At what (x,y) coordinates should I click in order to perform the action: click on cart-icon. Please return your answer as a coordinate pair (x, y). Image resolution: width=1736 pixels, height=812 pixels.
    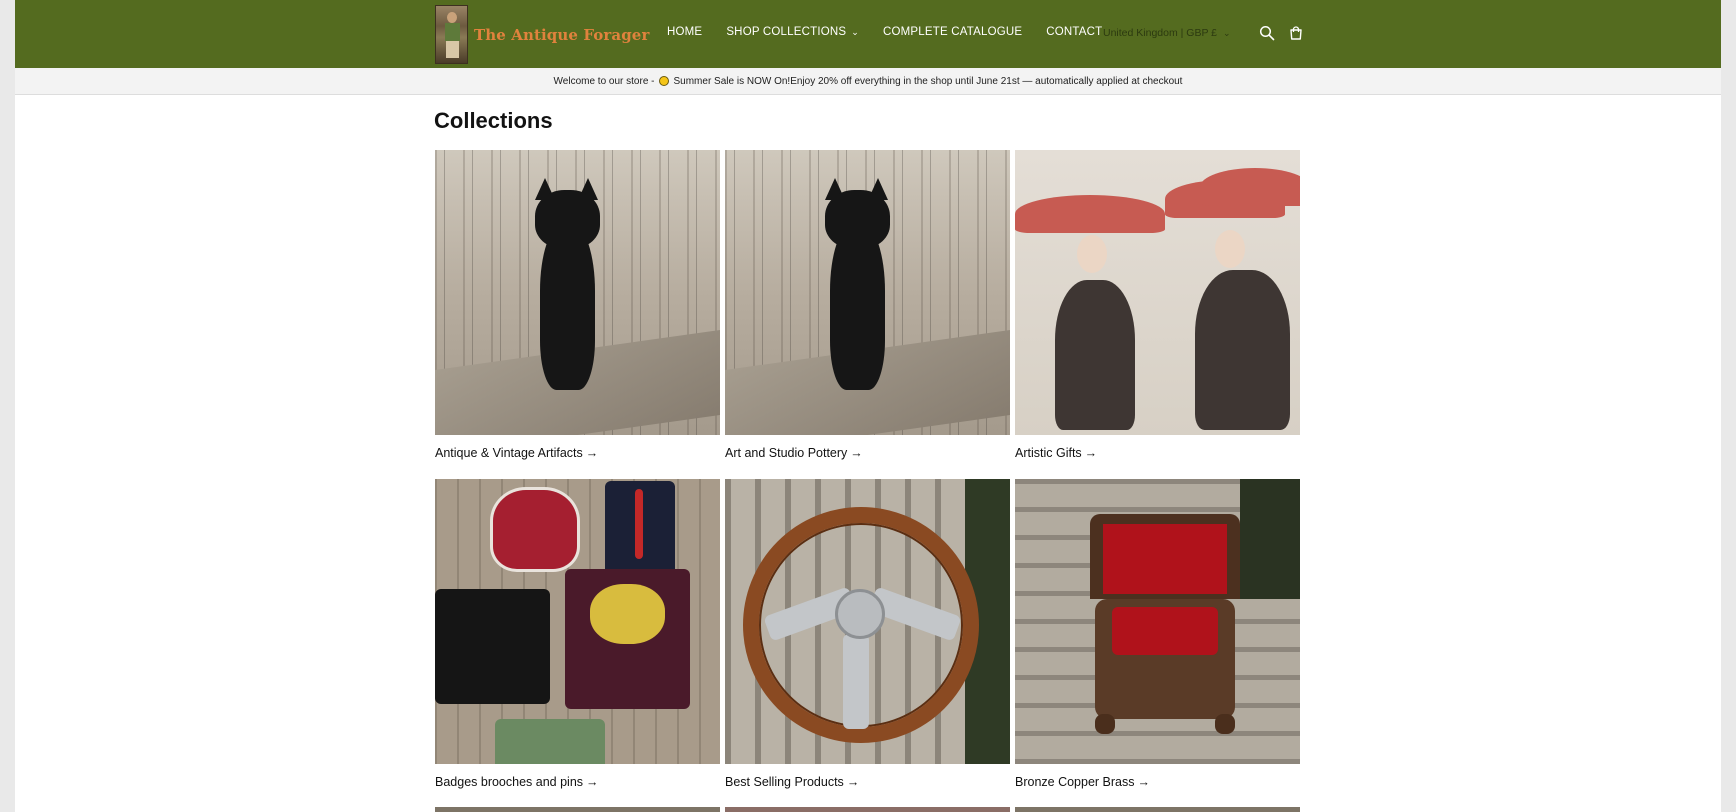
    Looking at the image, I should click on (1296, 33).